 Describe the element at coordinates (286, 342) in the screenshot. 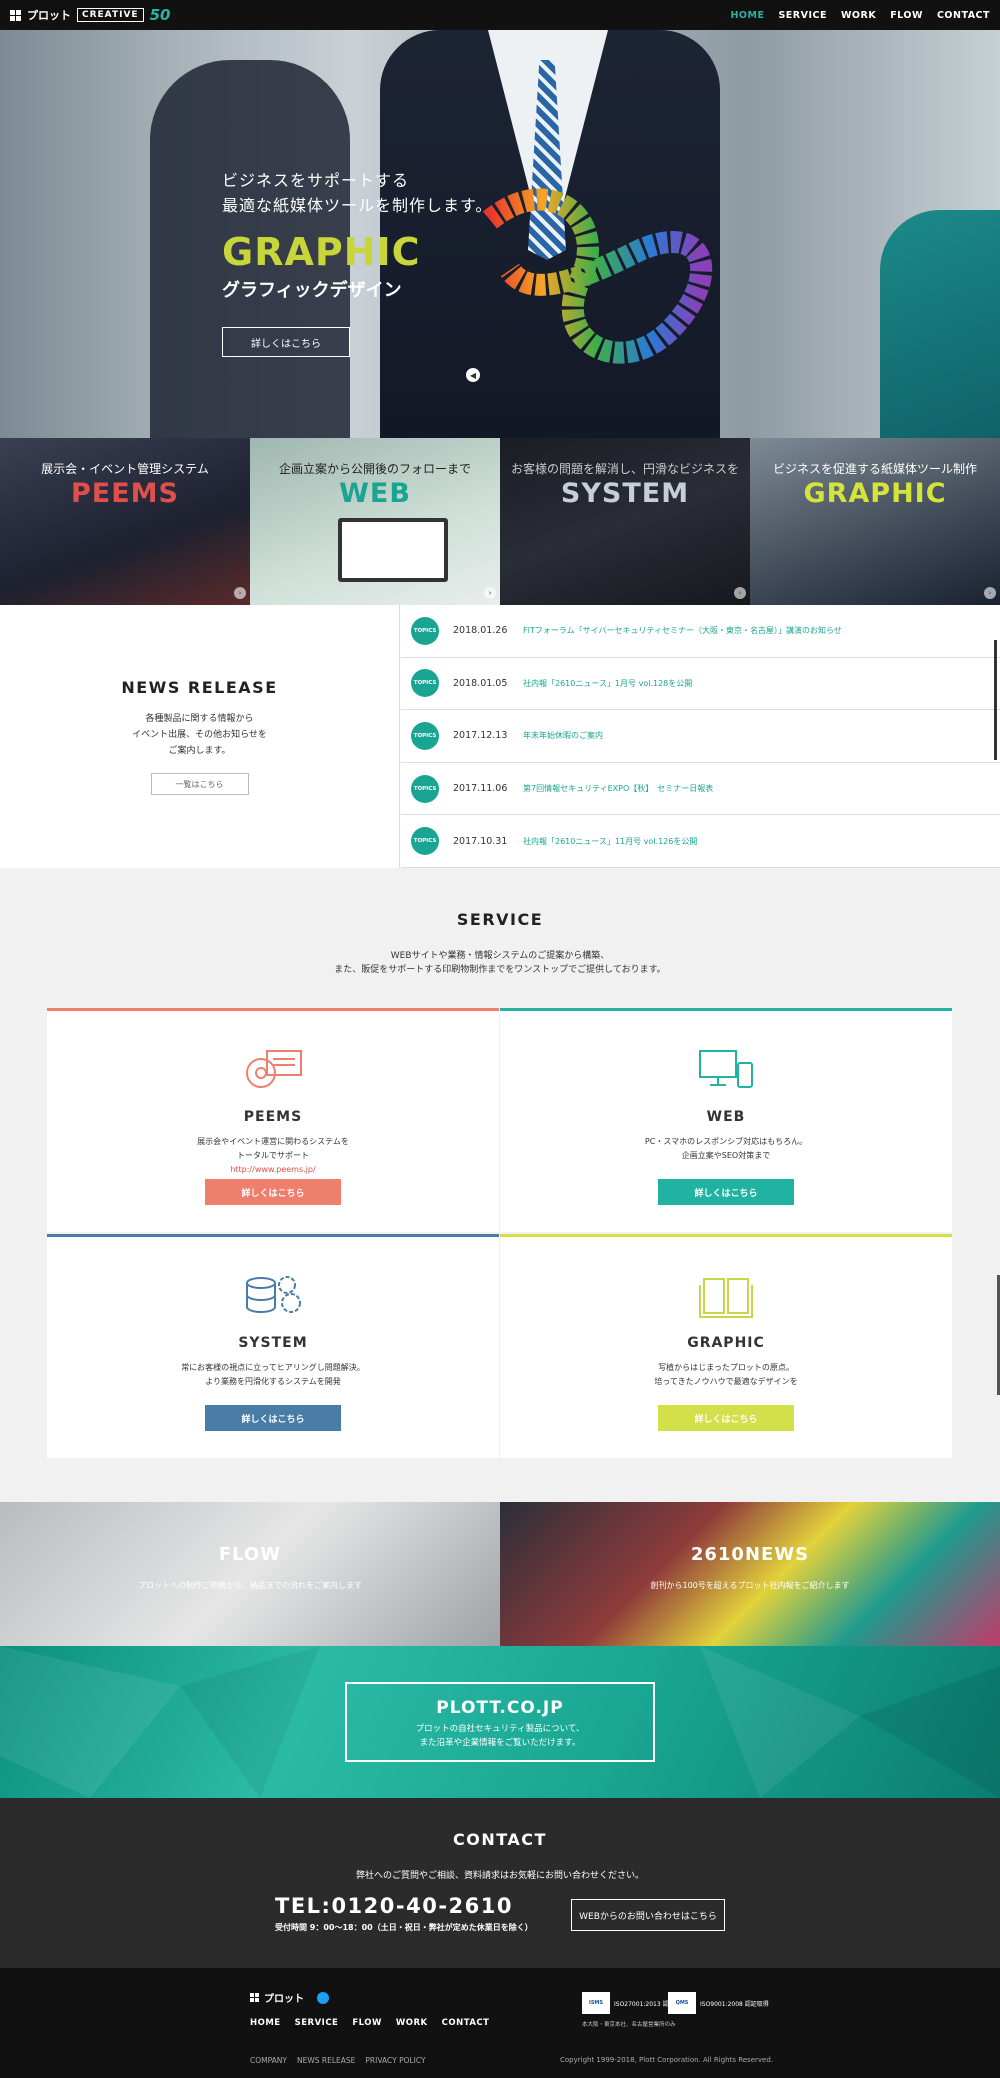

I see `hero-detail-button: 詳しくはこちら` at that location.